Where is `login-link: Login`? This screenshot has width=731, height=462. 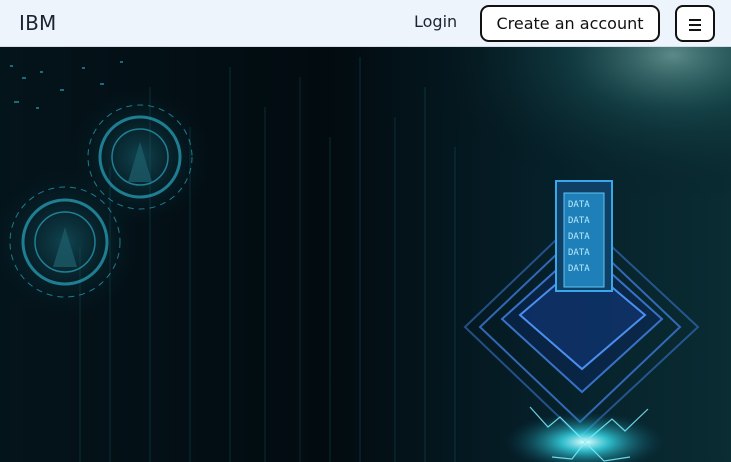
login-link: Login is located at coordinates (435, 22).